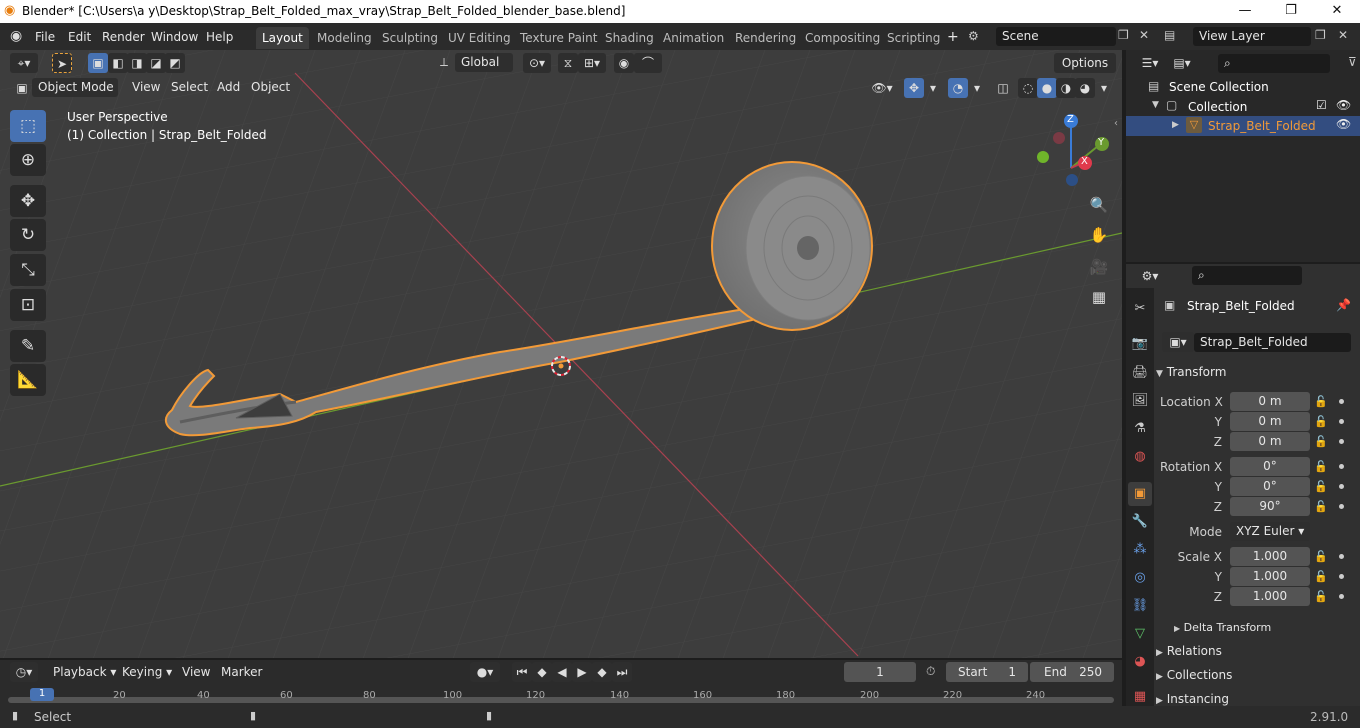 The height and width of the screenshot is (728, 1360). What do you see at coordinates (1140, 373) in the screenshot?
I see `output-tab-icon: 🖨` at bounding box center [1140, 373].